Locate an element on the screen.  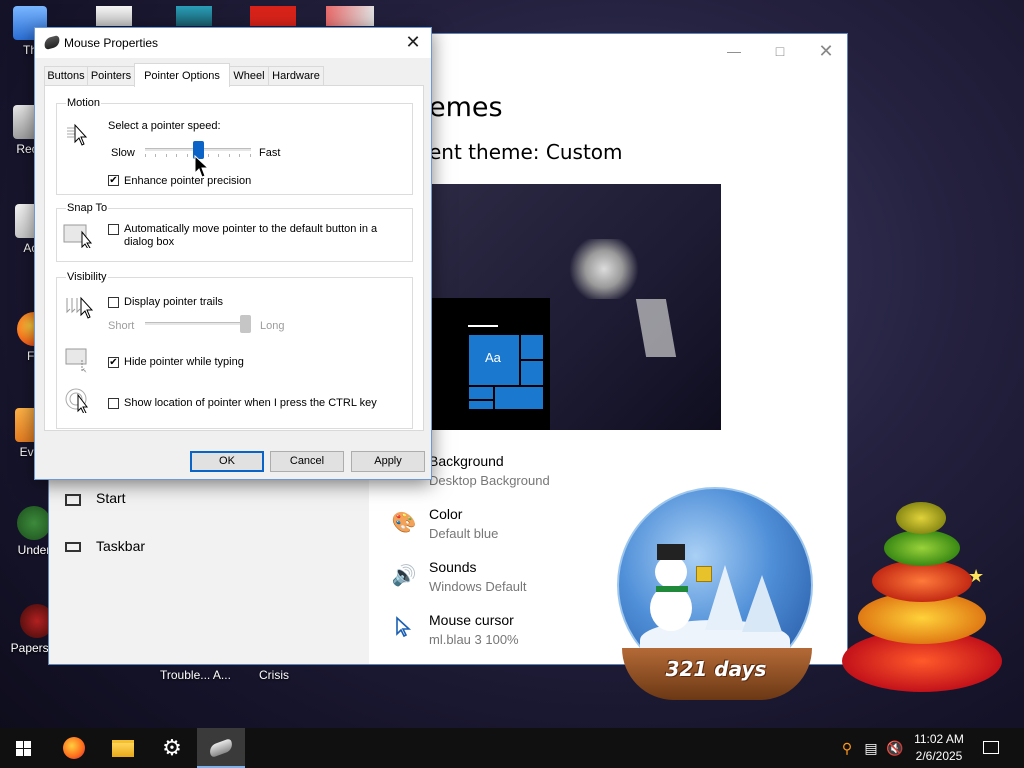
cursor-icon is located at coordinates (404, 629).